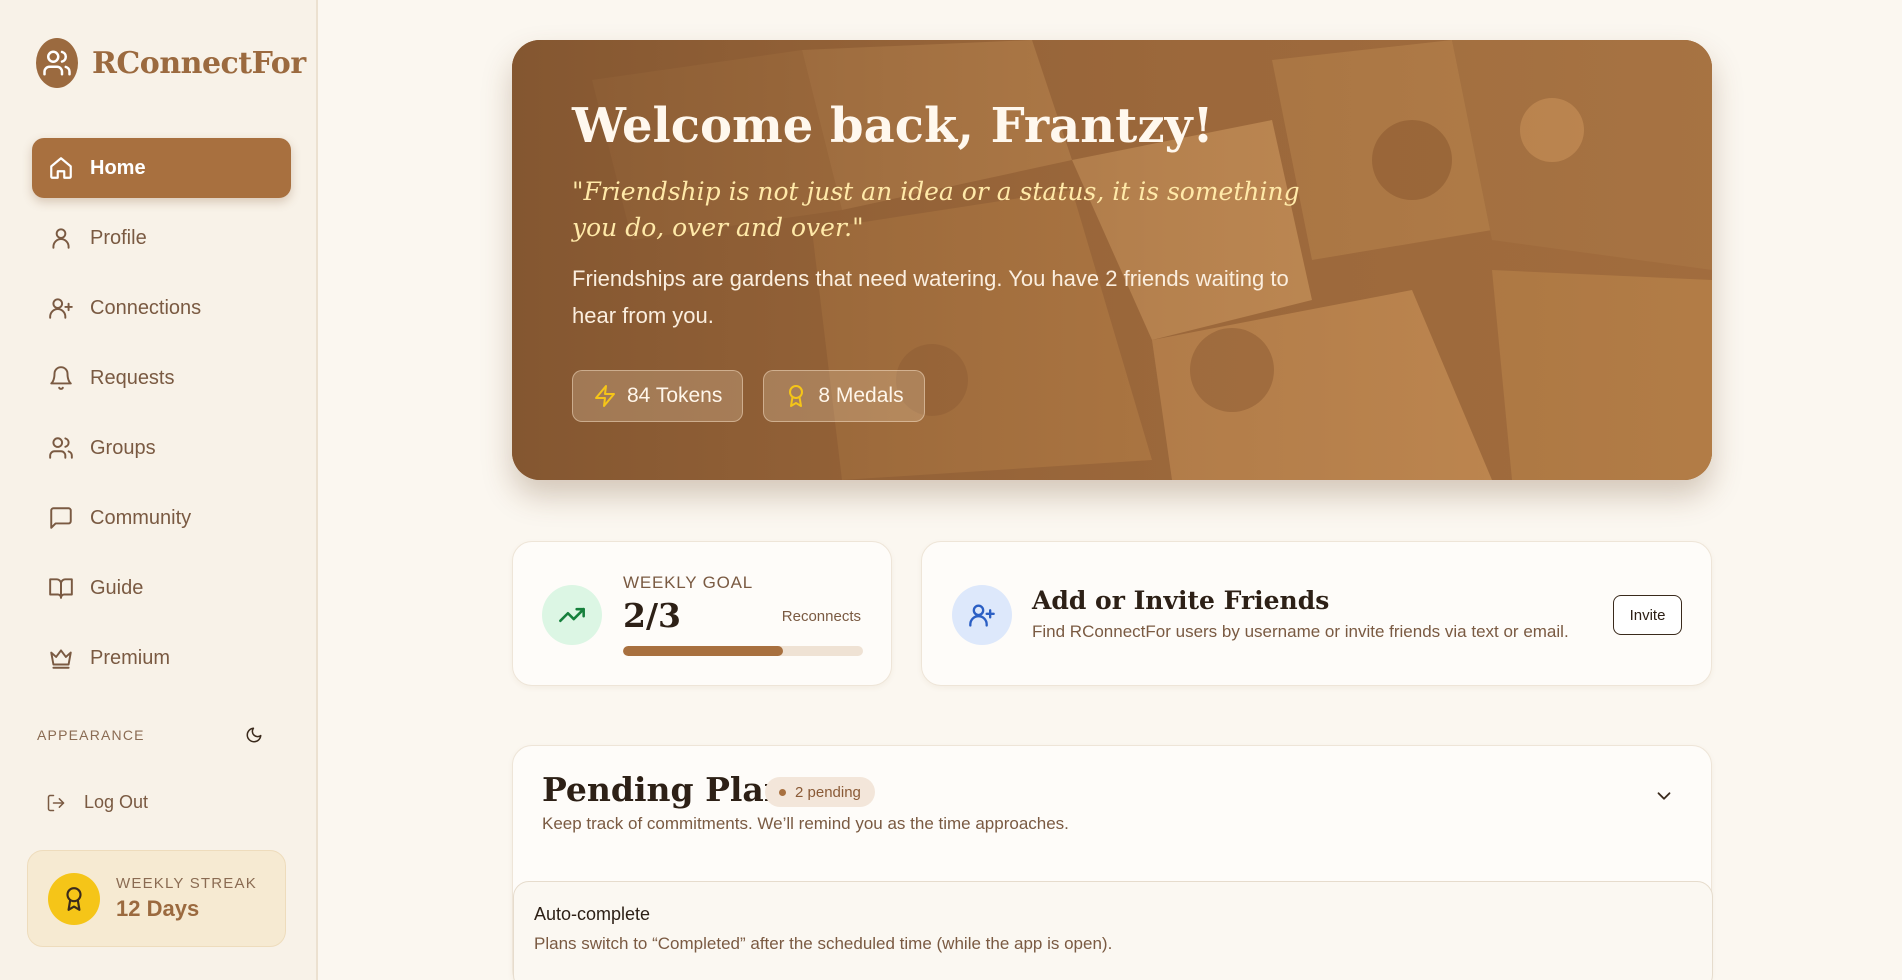 The image size is (1902, 980). What do you see at coordinates (61, 238) in the screenshot?
I see `user-icon` at bounding box center [61, 238].